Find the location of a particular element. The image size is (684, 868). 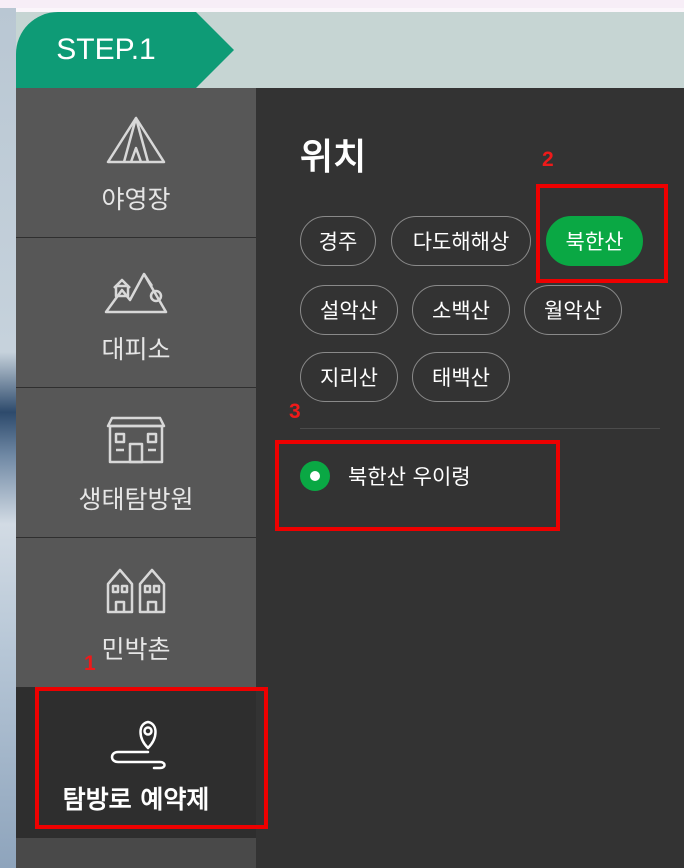

sidebar-item-shelter: 대피소 is located at coordinates (136, 313).